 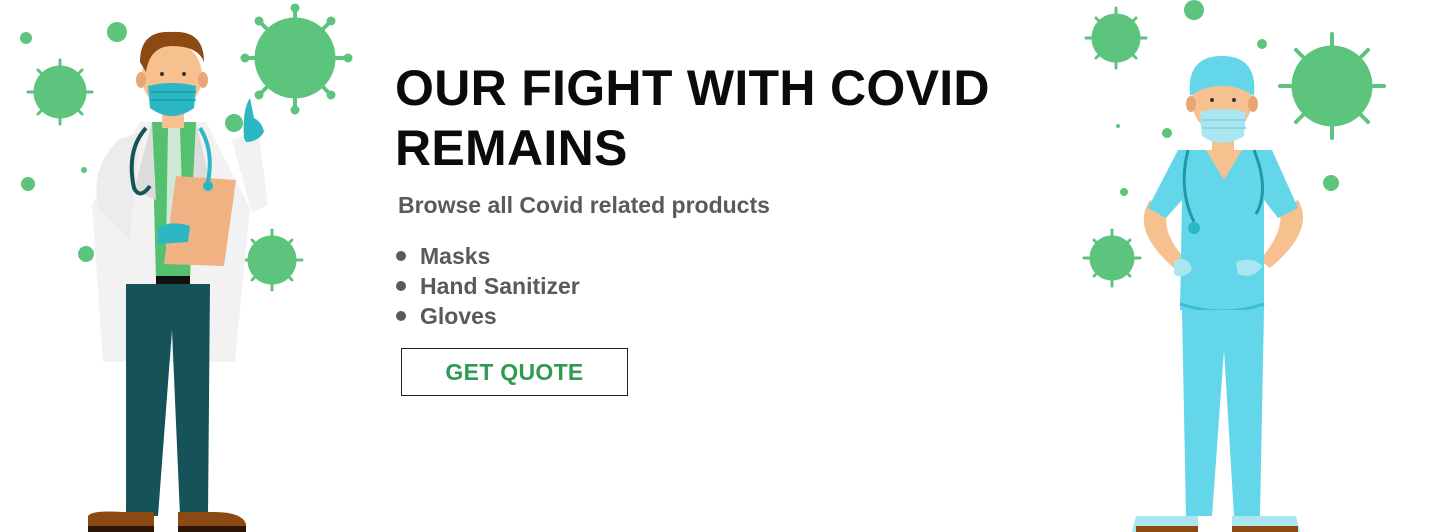 What do you see at coordinates (715, 256) in the screenshot?
I see `list-item: Masks` at bounding box center [715, 256].